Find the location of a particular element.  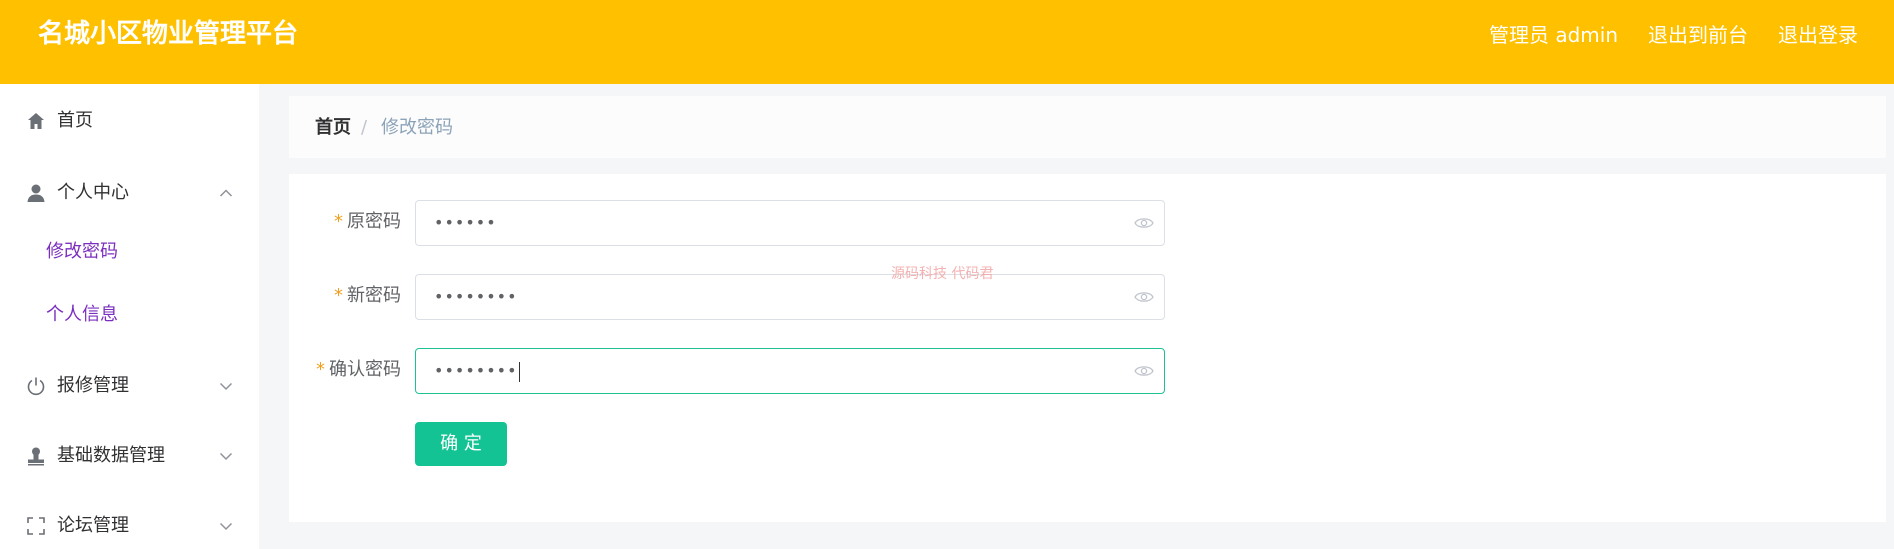

form-row-new-password: * 新密码 •••••••• is located at coordinates (739, 297).